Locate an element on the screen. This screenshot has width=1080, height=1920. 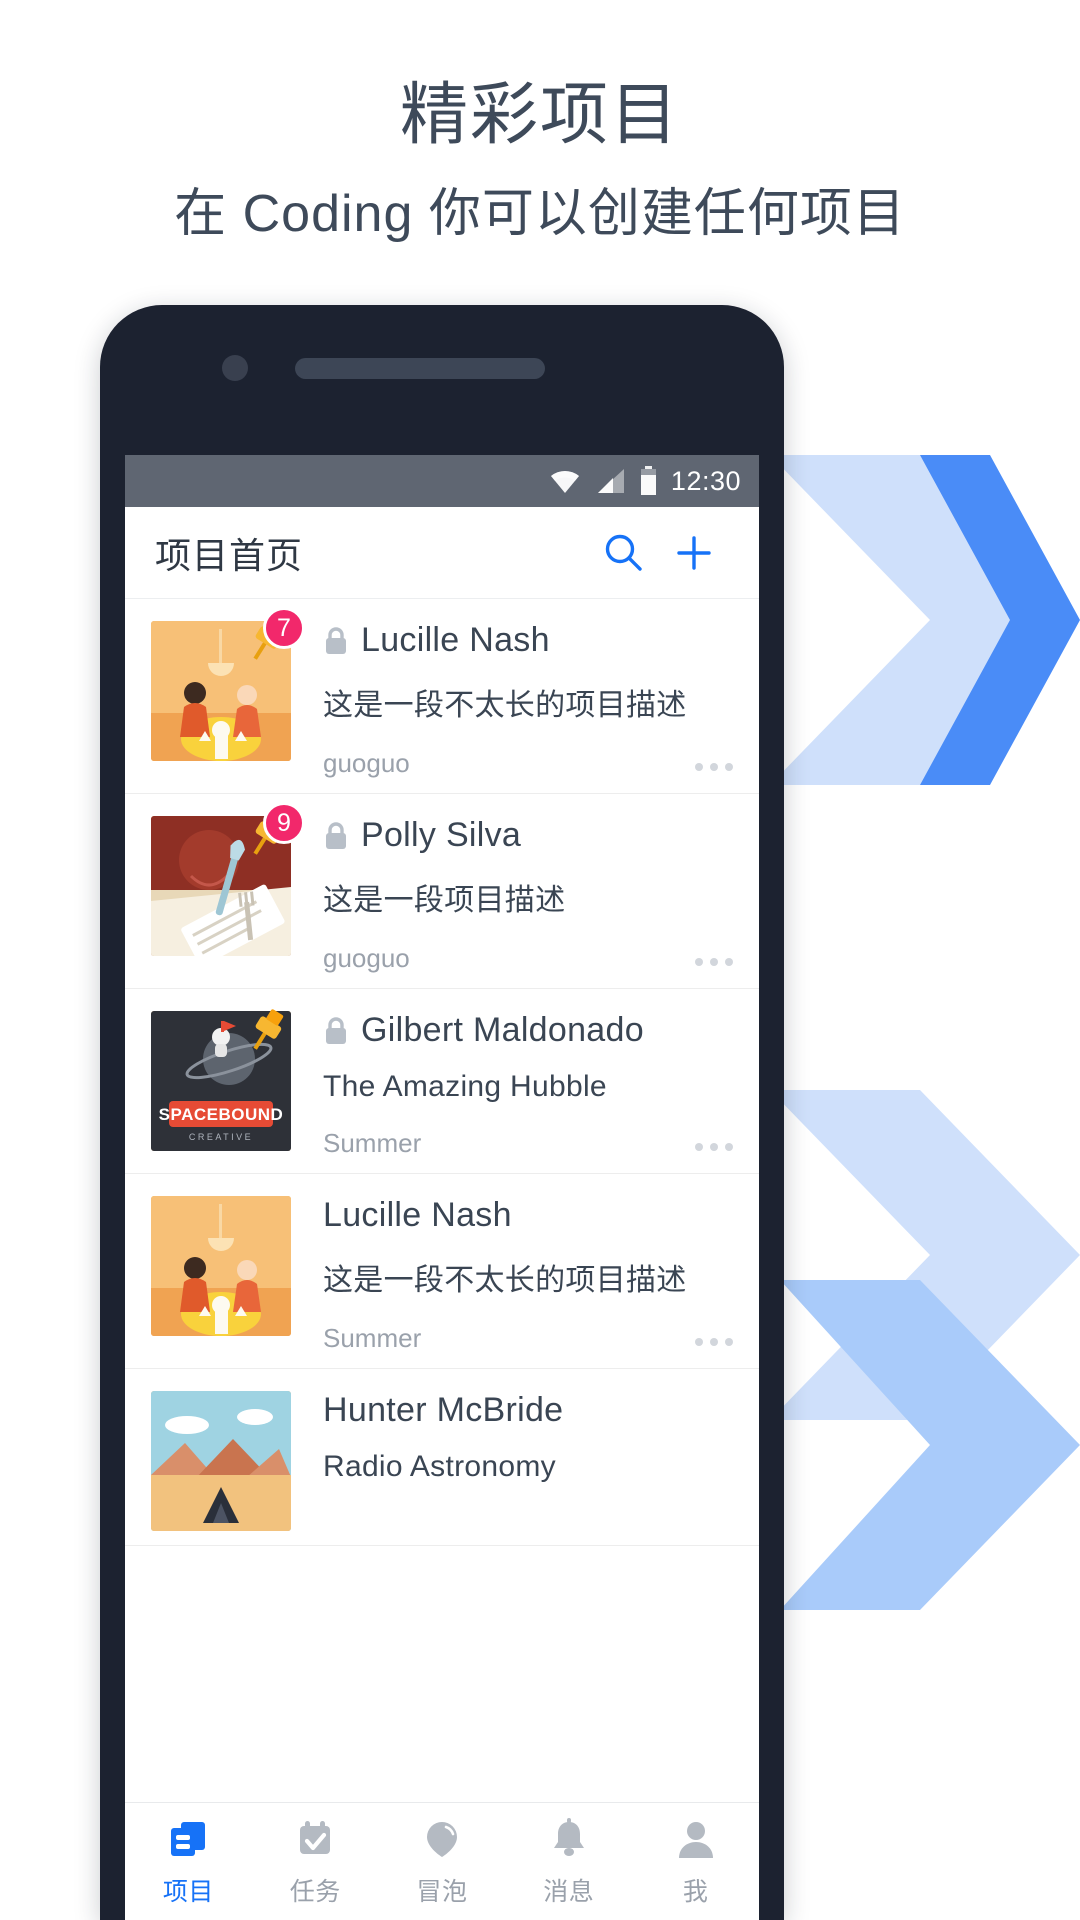
table-row: 9 Polly Silva 这是一段项目描述 guoguo is located at coordinates (442, 891).